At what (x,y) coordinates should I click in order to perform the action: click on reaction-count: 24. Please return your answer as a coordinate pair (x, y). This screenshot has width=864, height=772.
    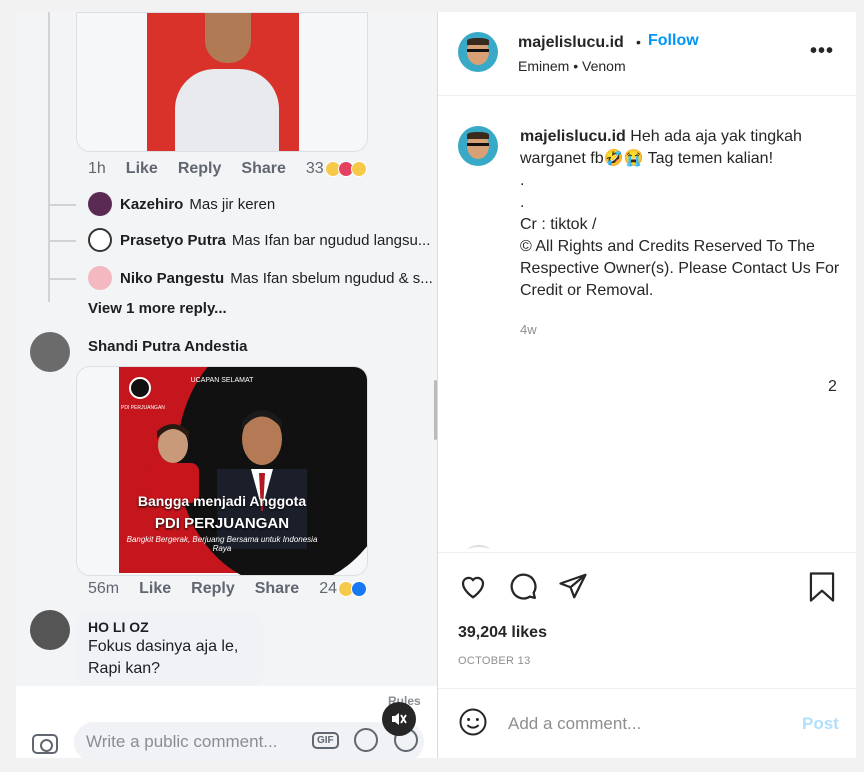
    Looking at the image, I should click on (328, 588).